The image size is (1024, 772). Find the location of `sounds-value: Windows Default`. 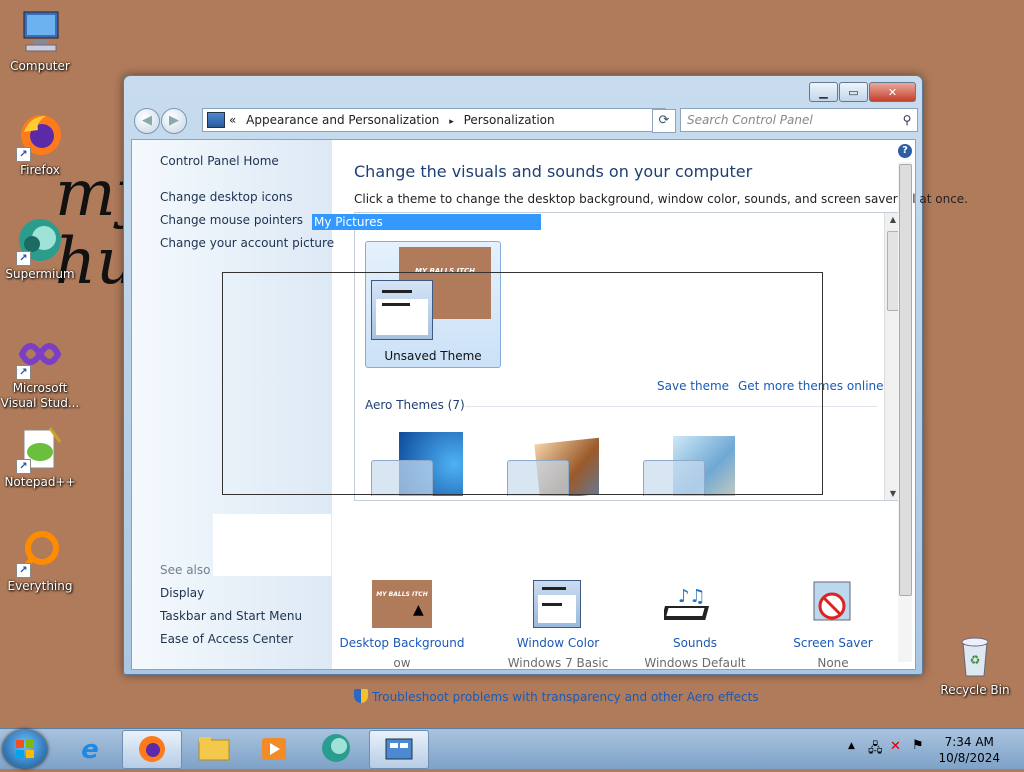

sounds-value: Windows Default is located at coordinates (695, 663).